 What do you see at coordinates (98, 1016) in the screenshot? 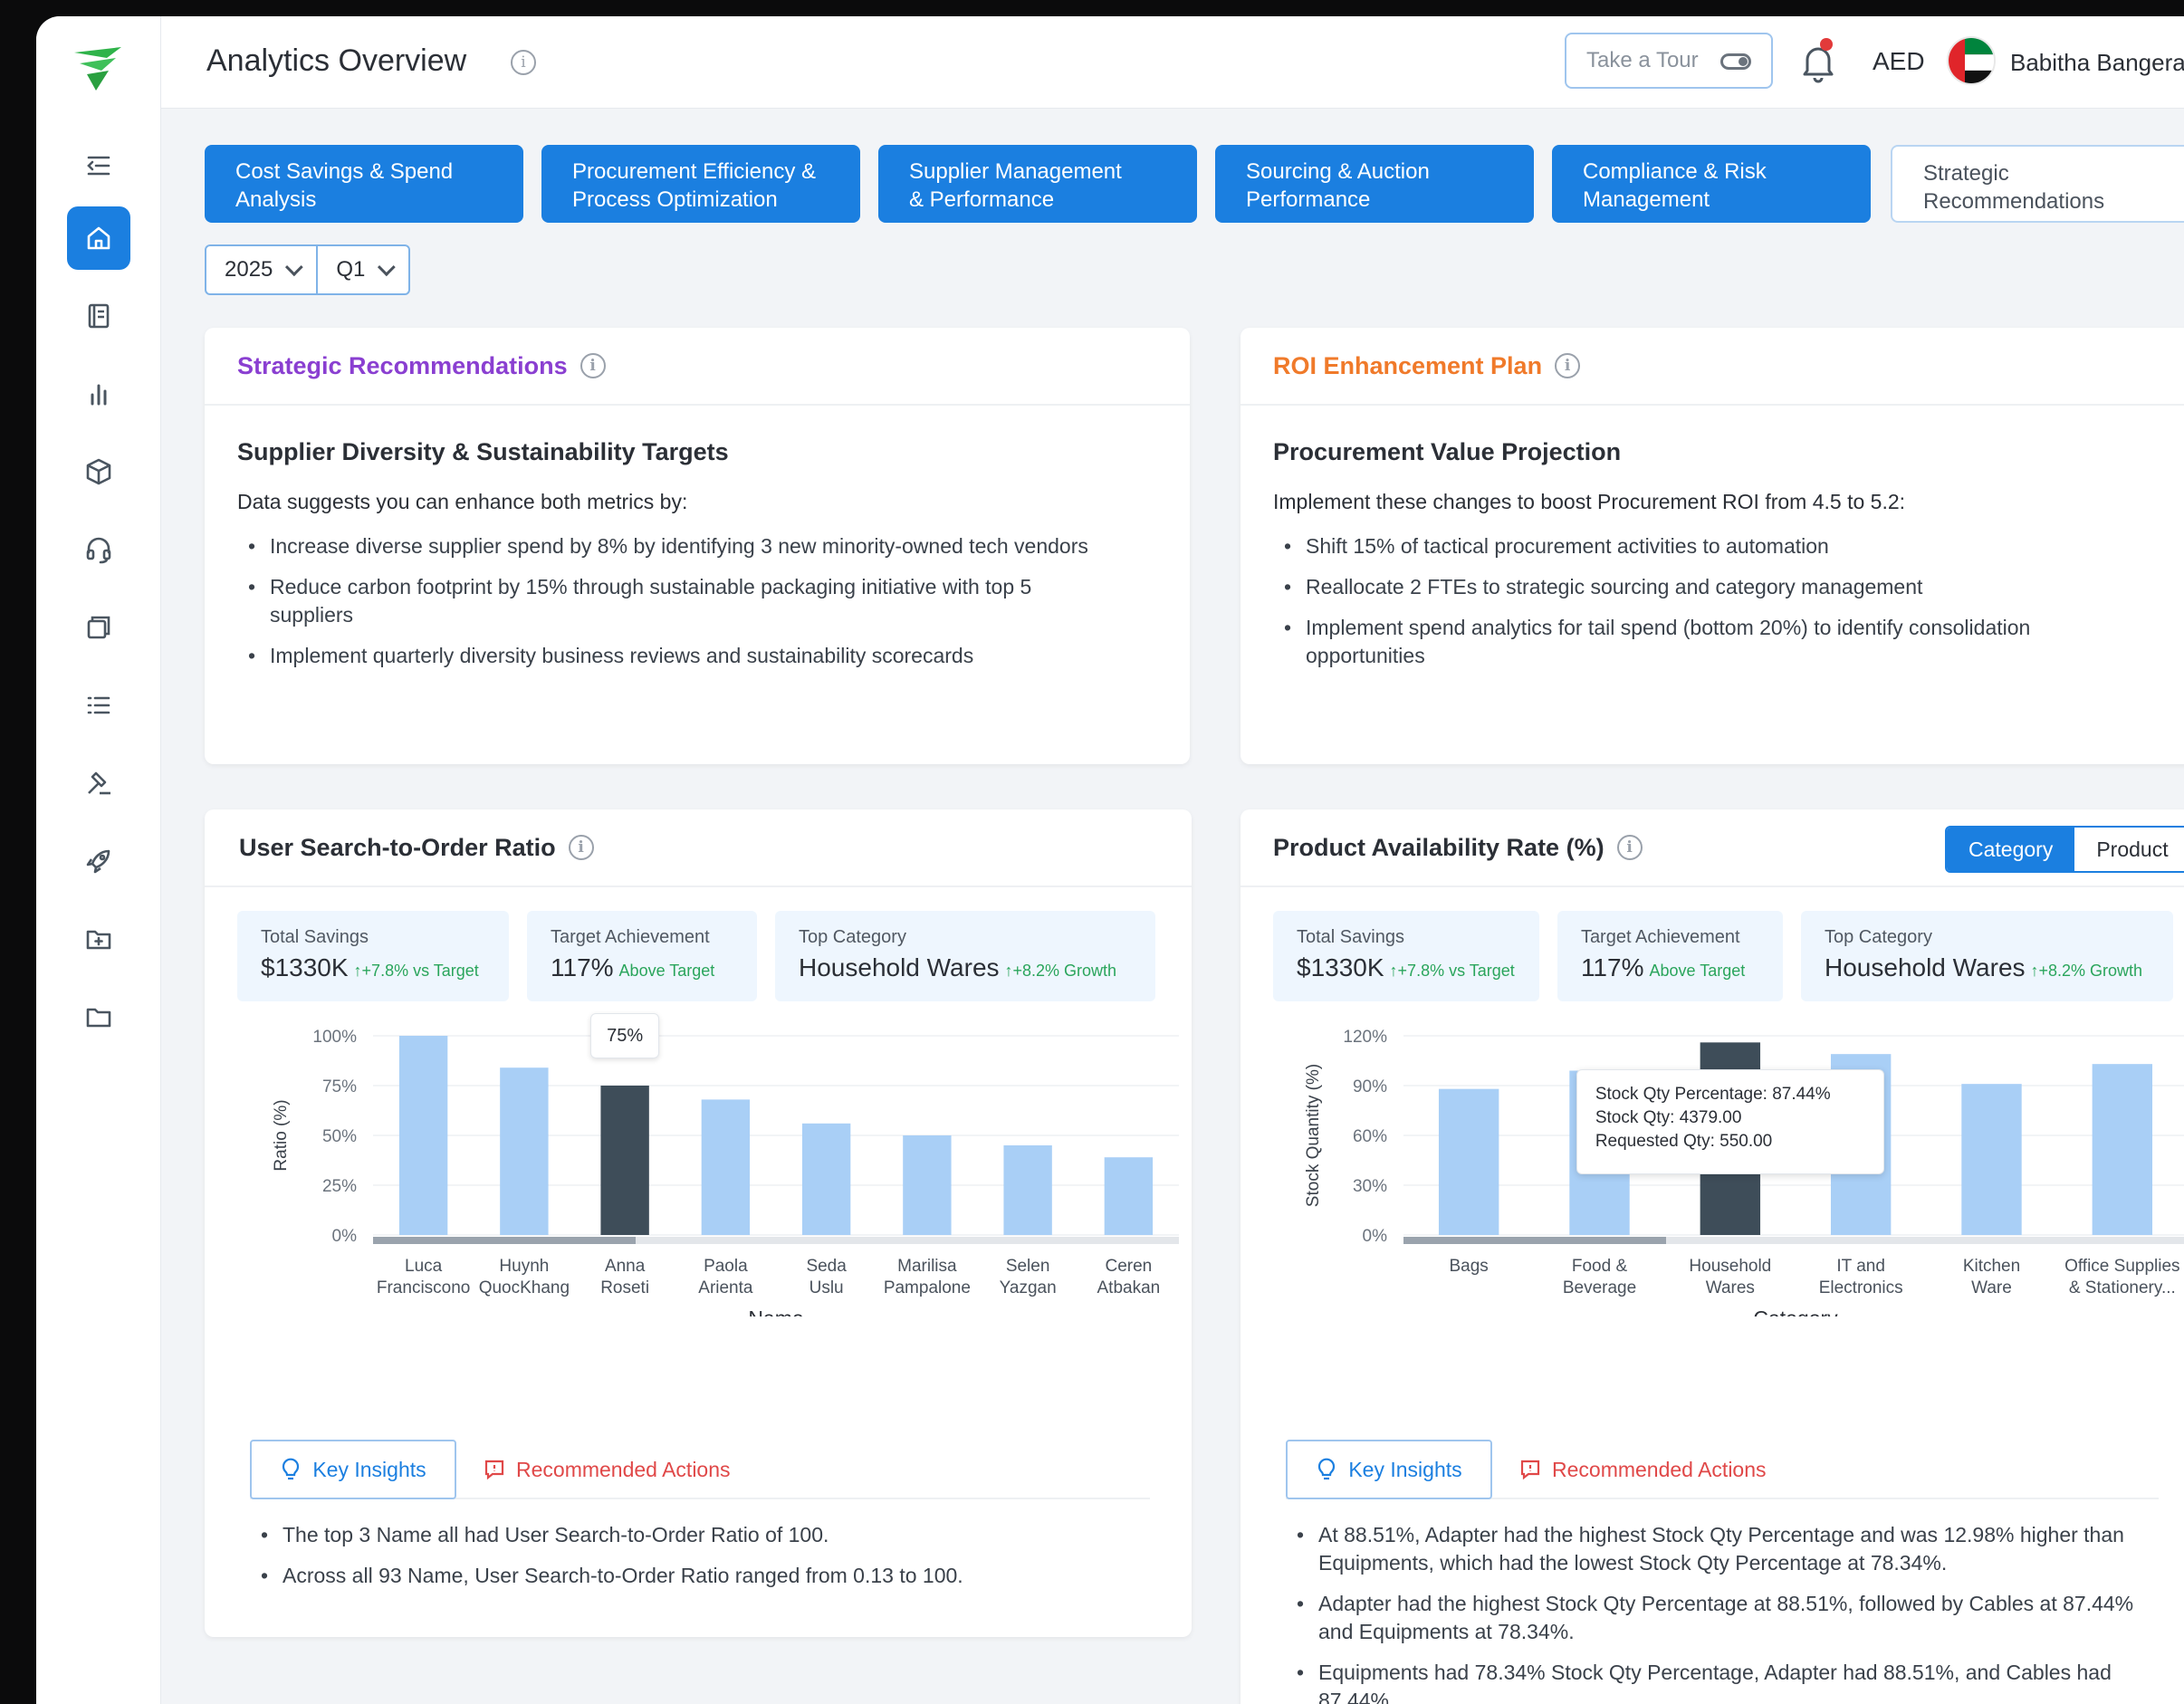
I see `nav-folder-icon` at bounding box center [98, 1016].